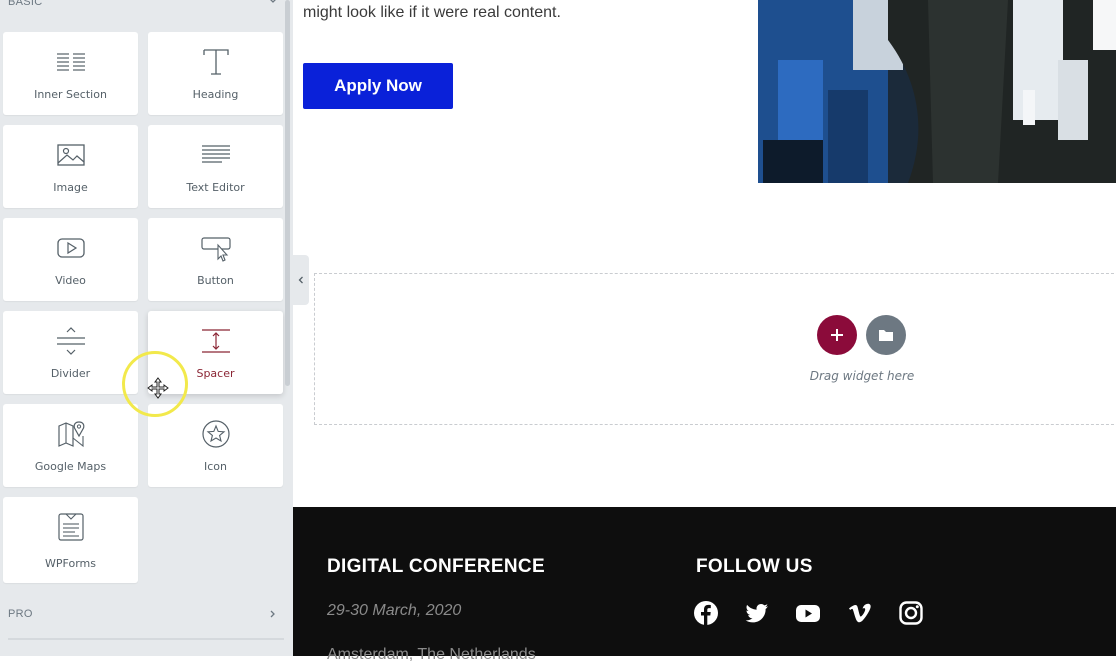  Describe the element at coordinates (911, 613) in the screenshot. I see `instagram-icon` at that location.